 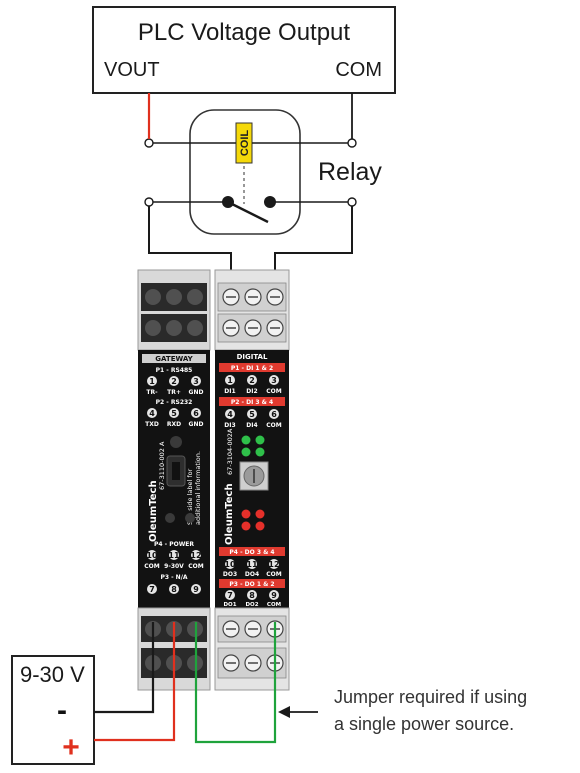 What do you see at coordinates (270, 202) in the screenshot?
I see `relay-contact-no` at bounding box center [270, 202].